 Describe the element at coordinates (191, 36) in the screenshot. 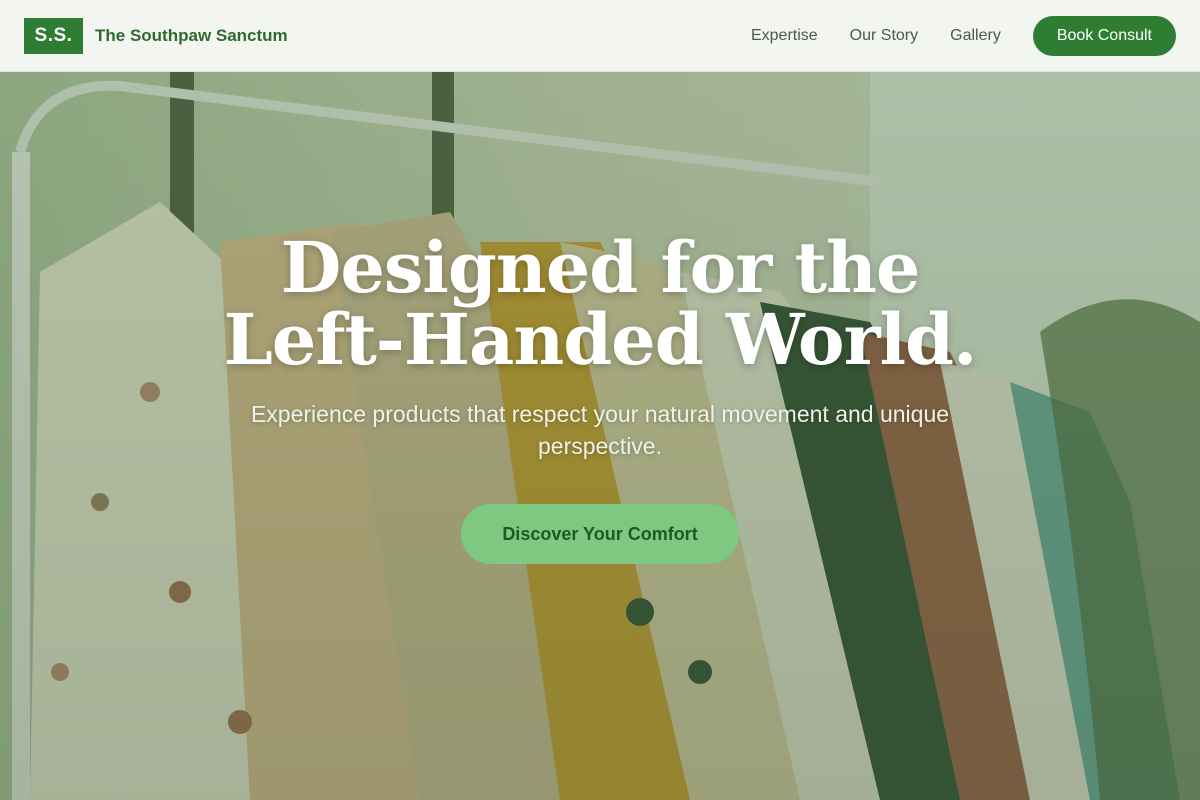

I see `brand-name: The Southpaw Sanctum` at that location.